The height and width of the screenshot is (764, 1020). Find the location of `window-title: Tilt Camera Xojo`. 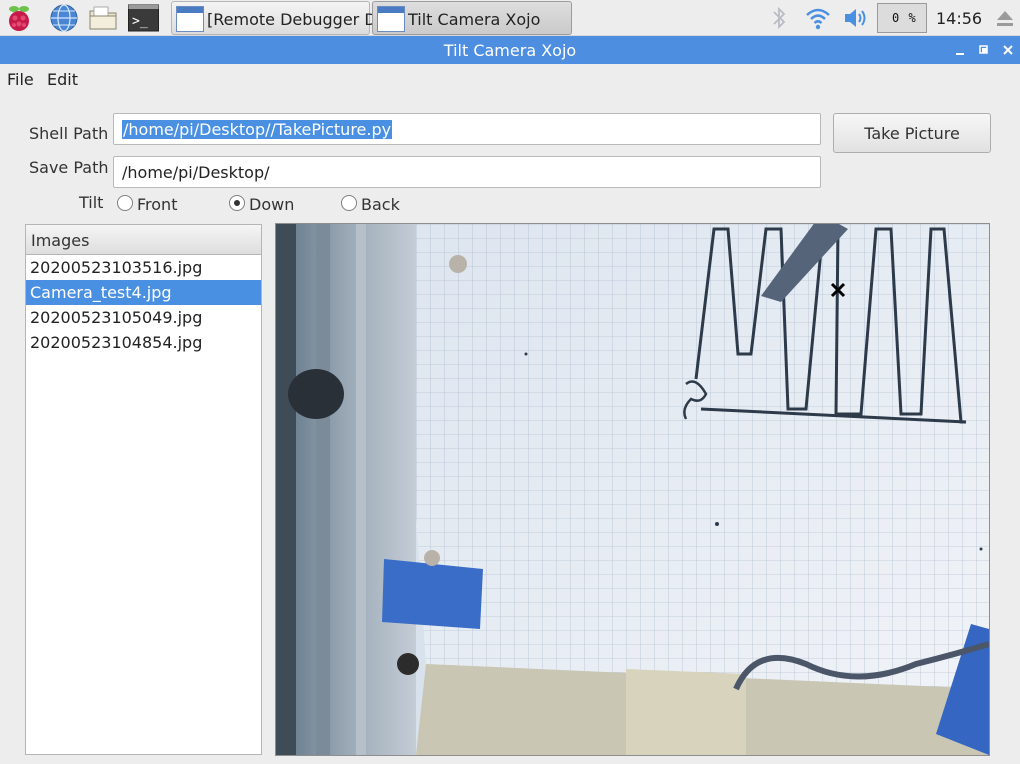

window-title: Tilt Camera Xojo is located at coordinates (510, 50).